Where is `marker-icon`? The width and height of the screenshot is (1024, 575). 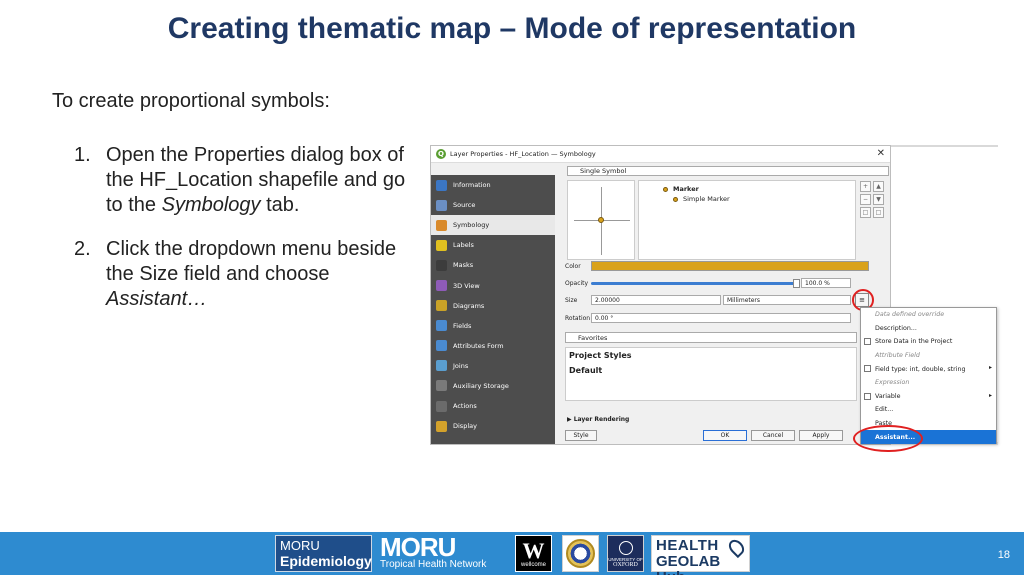 marker-icon is located at coordinates (665, 189).